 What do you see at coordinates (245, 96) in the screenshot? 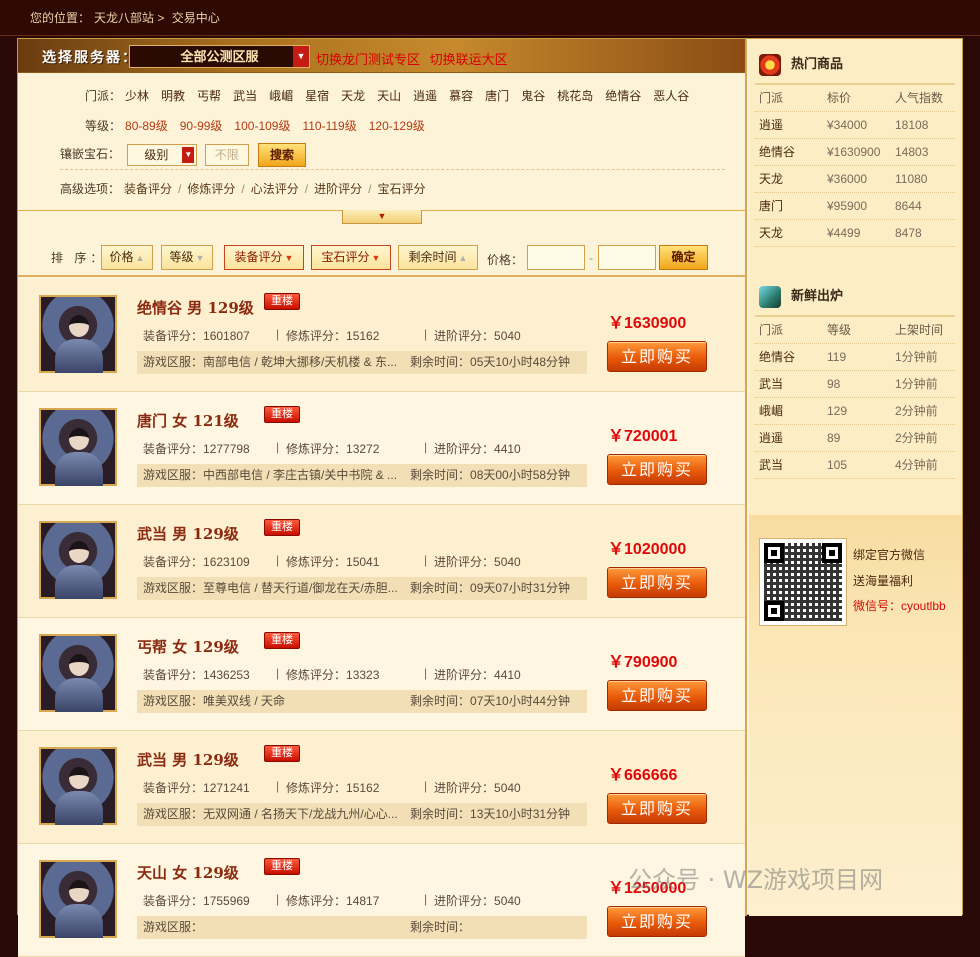
I see `sect-option: 武当` at bounding box center [245, 96].